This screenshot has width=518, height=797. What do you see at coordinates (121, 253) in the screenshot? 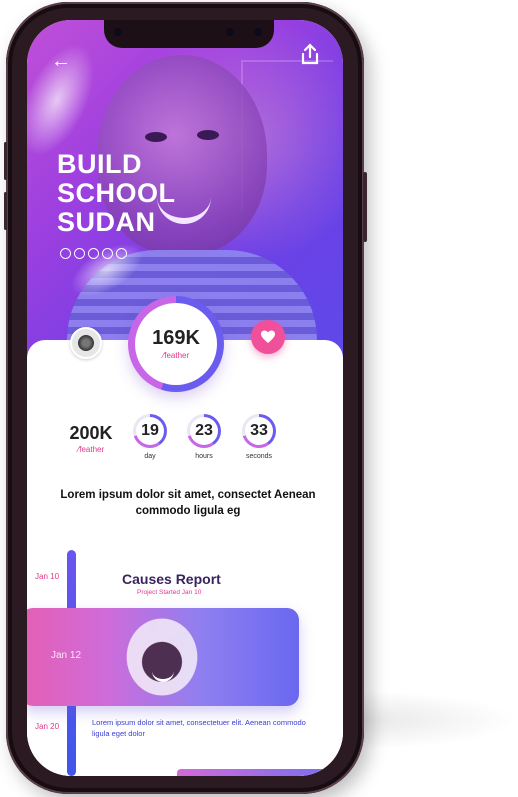
I see `tree-icon` at bounding box center [121, 253].